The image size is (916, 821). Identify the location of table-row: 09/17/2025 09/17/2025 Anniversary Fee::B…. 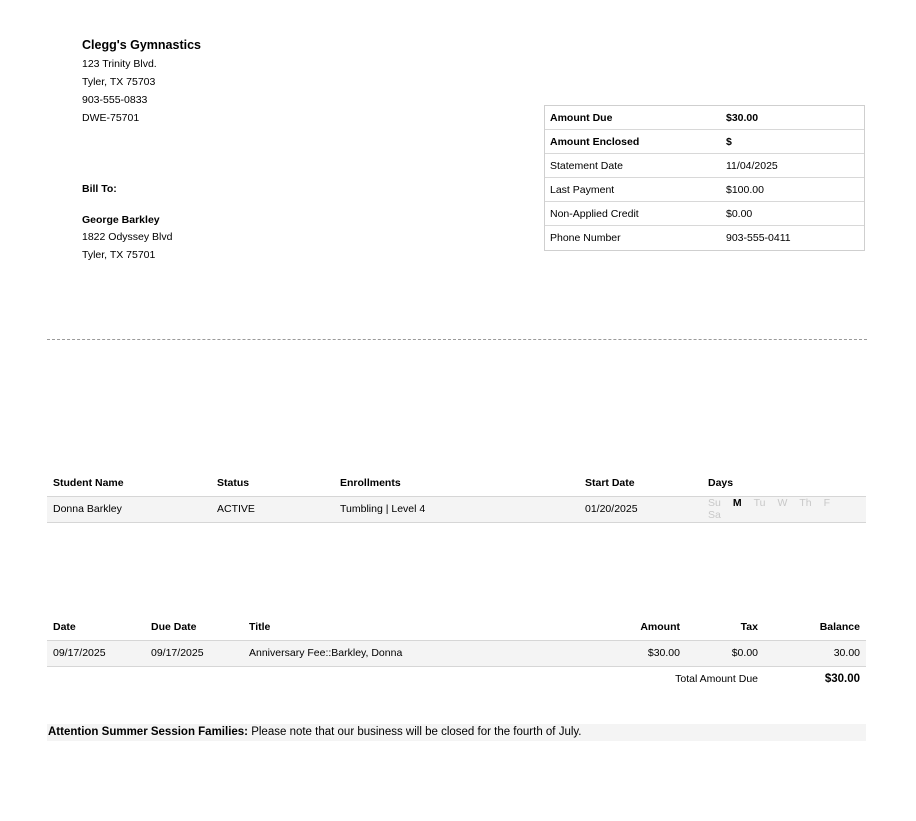
(456, 653).